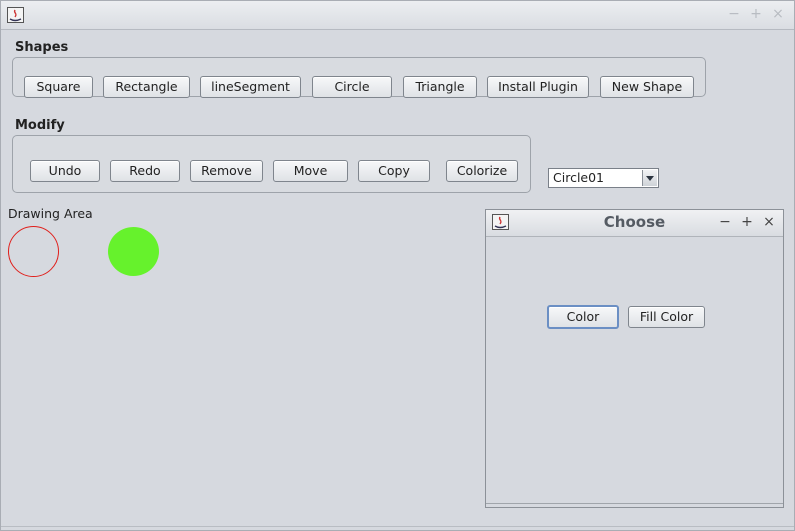 This screenshot has height=531, width=795. Describe the element at coordinates (583, 317) in the screenshot. I see `color-button: Color` at that location.